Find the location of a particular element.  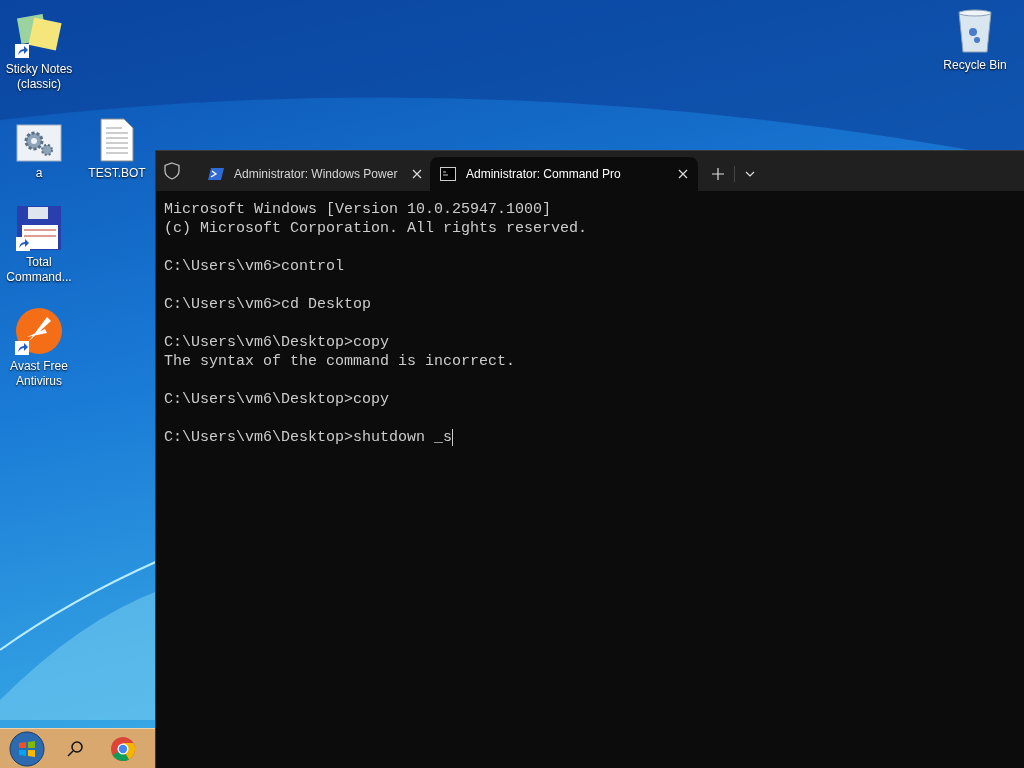

console-line: C:\Users\vm6>cd Desktop is located at coordinates (268, 304).